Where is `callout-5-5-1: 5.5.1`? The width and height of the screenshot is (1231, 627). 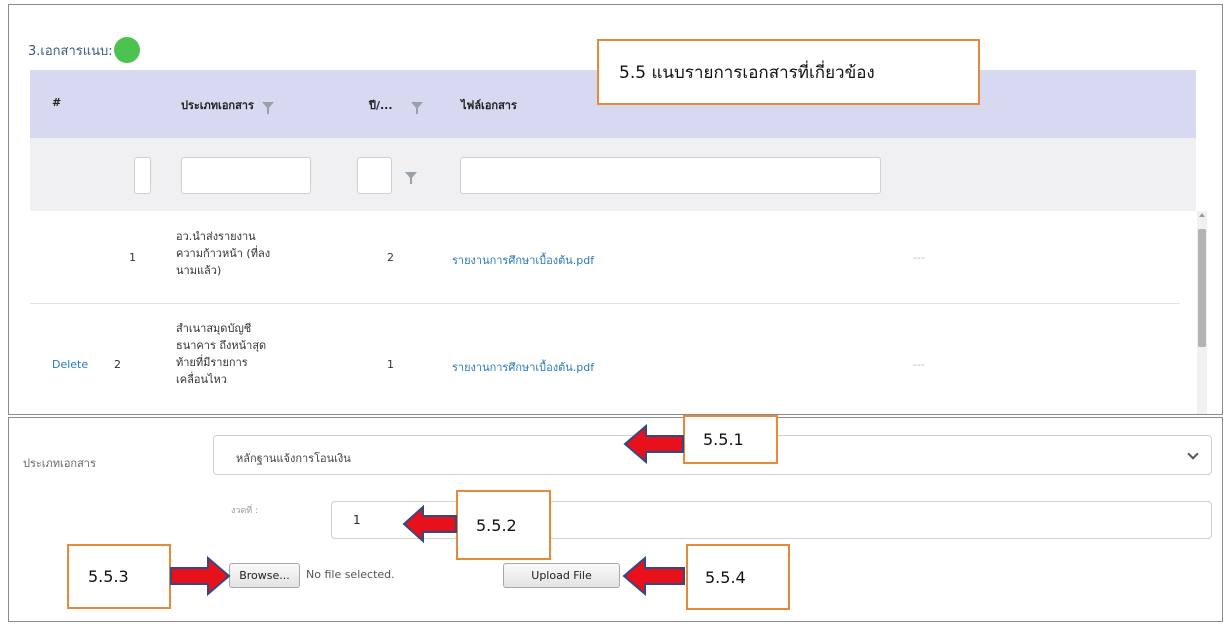
callout-5-5-1: 5.5.1 is located at coordinates (730, 439).